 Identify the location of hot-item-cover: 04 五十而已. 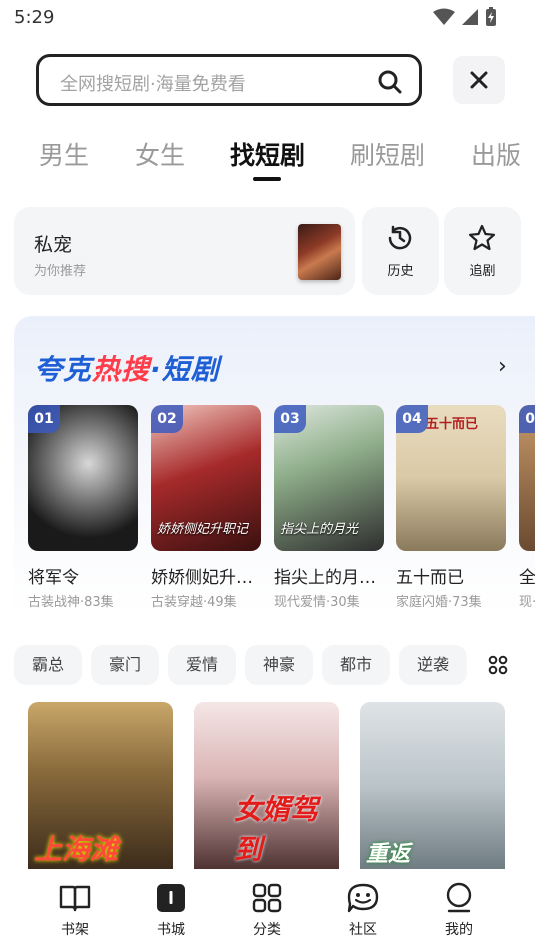
(451, 478).